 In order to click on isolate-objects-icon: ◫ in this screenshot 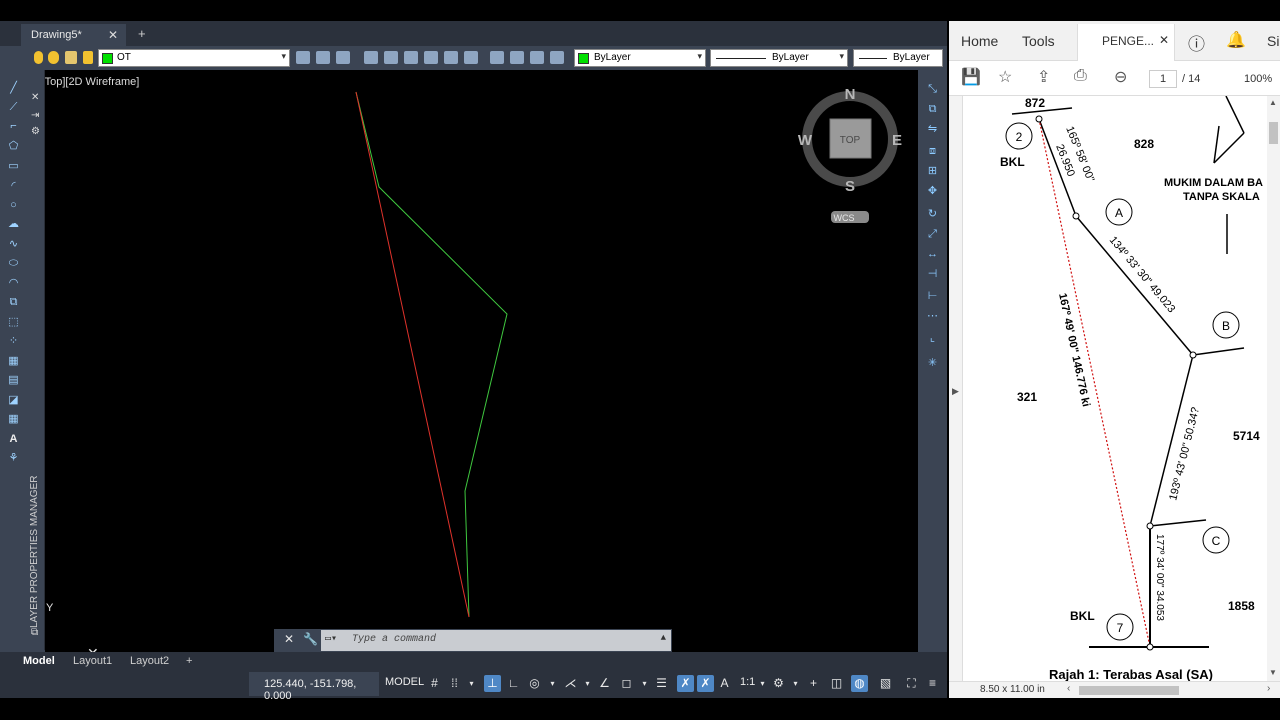, I will do `click(836, 683)`.